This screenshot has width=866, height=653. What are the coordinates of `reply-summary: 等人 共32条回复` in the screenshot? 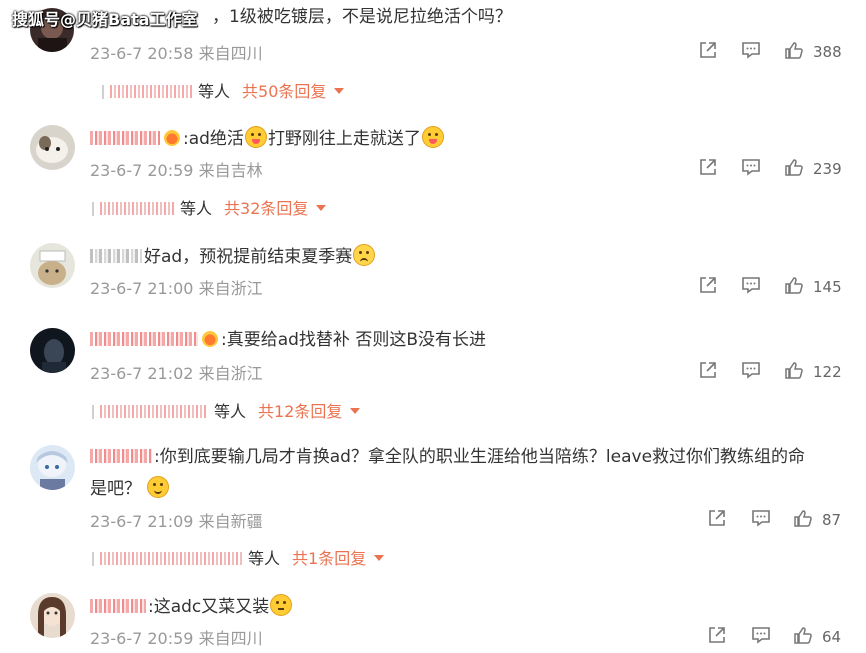 It's located at (209, 207).